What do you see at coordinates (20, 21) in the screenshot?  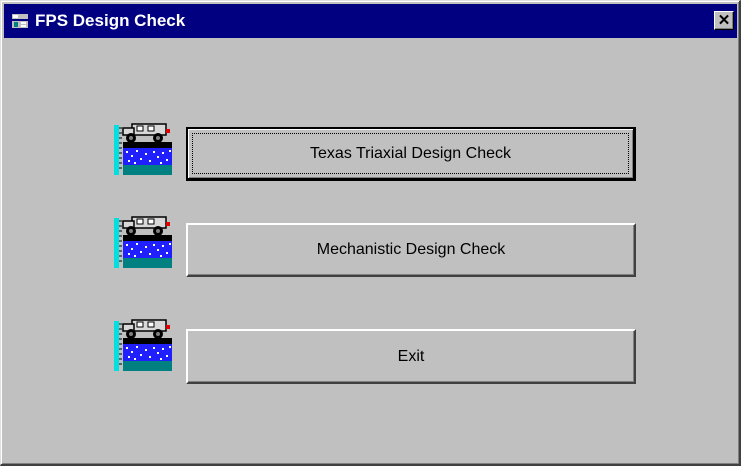 I see `app-icon` at bounding box center [20, 21].